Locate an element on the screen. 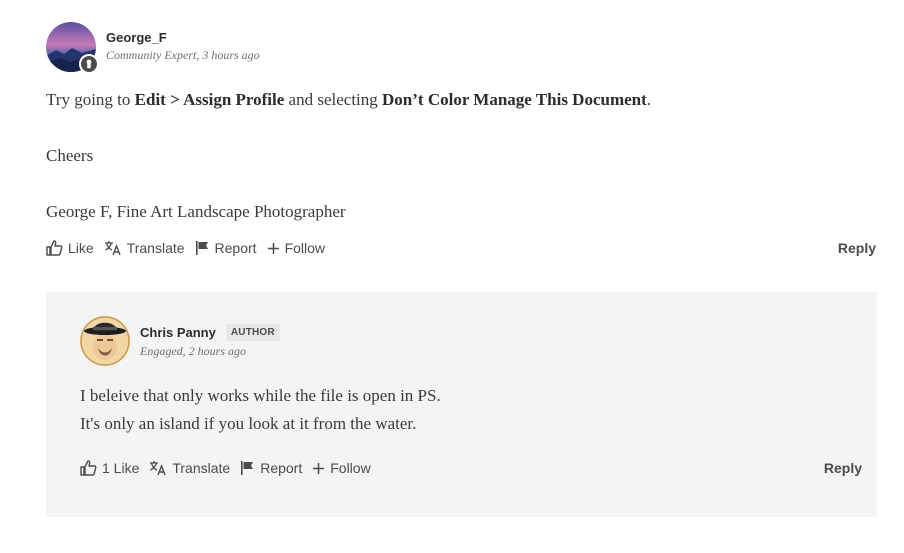 Image resolution: width=904 pixels, height=553 pixels. reply-report-button: Report is located at coordinates (271, 468).